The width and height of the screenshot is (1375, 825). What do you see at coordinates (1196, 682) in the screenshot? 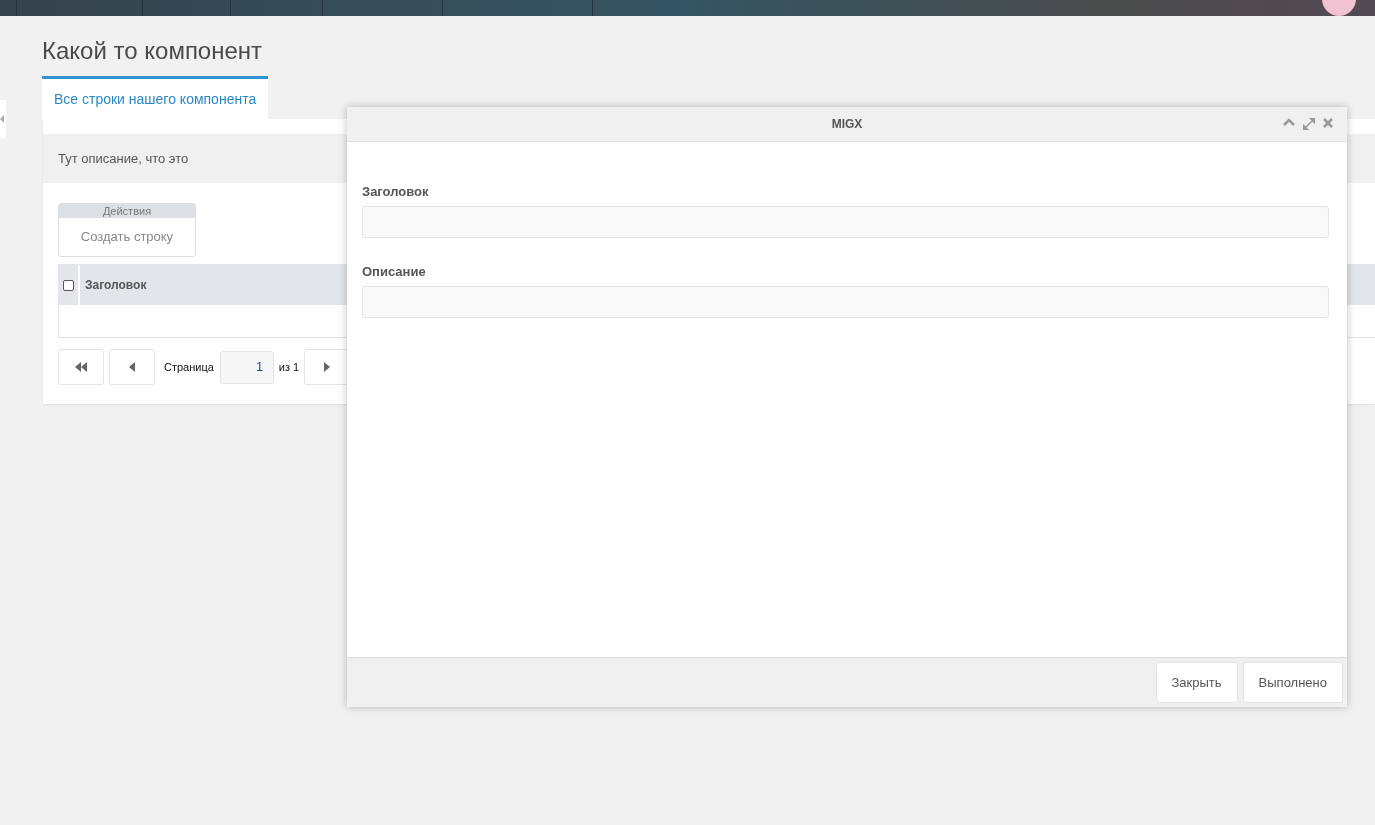
I see `close-button: Закрыть` at bounding box center [1196, 682].